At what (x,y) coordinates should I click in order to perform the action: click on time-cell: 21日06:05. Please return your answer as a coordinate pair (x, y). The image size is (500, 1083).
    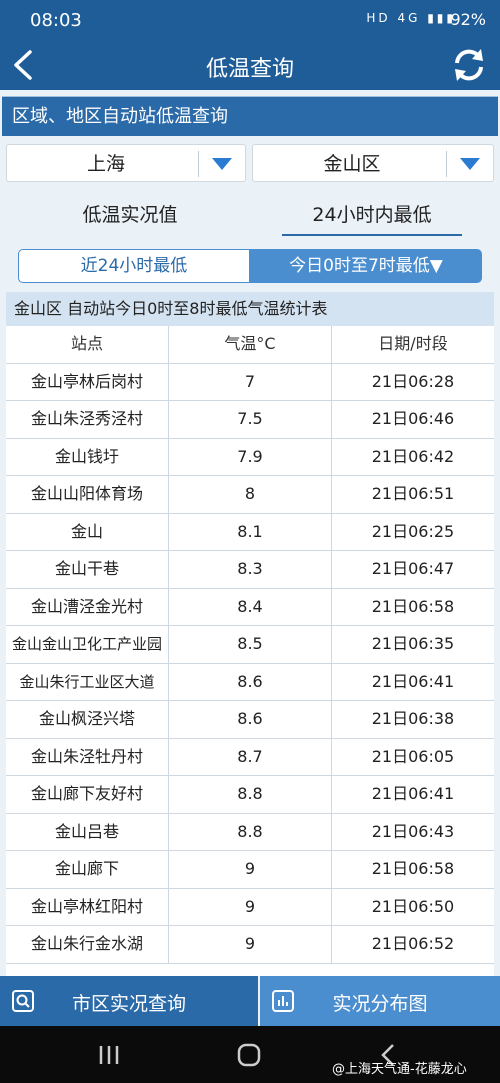
    Looking at the image, I should click on (413, 756).